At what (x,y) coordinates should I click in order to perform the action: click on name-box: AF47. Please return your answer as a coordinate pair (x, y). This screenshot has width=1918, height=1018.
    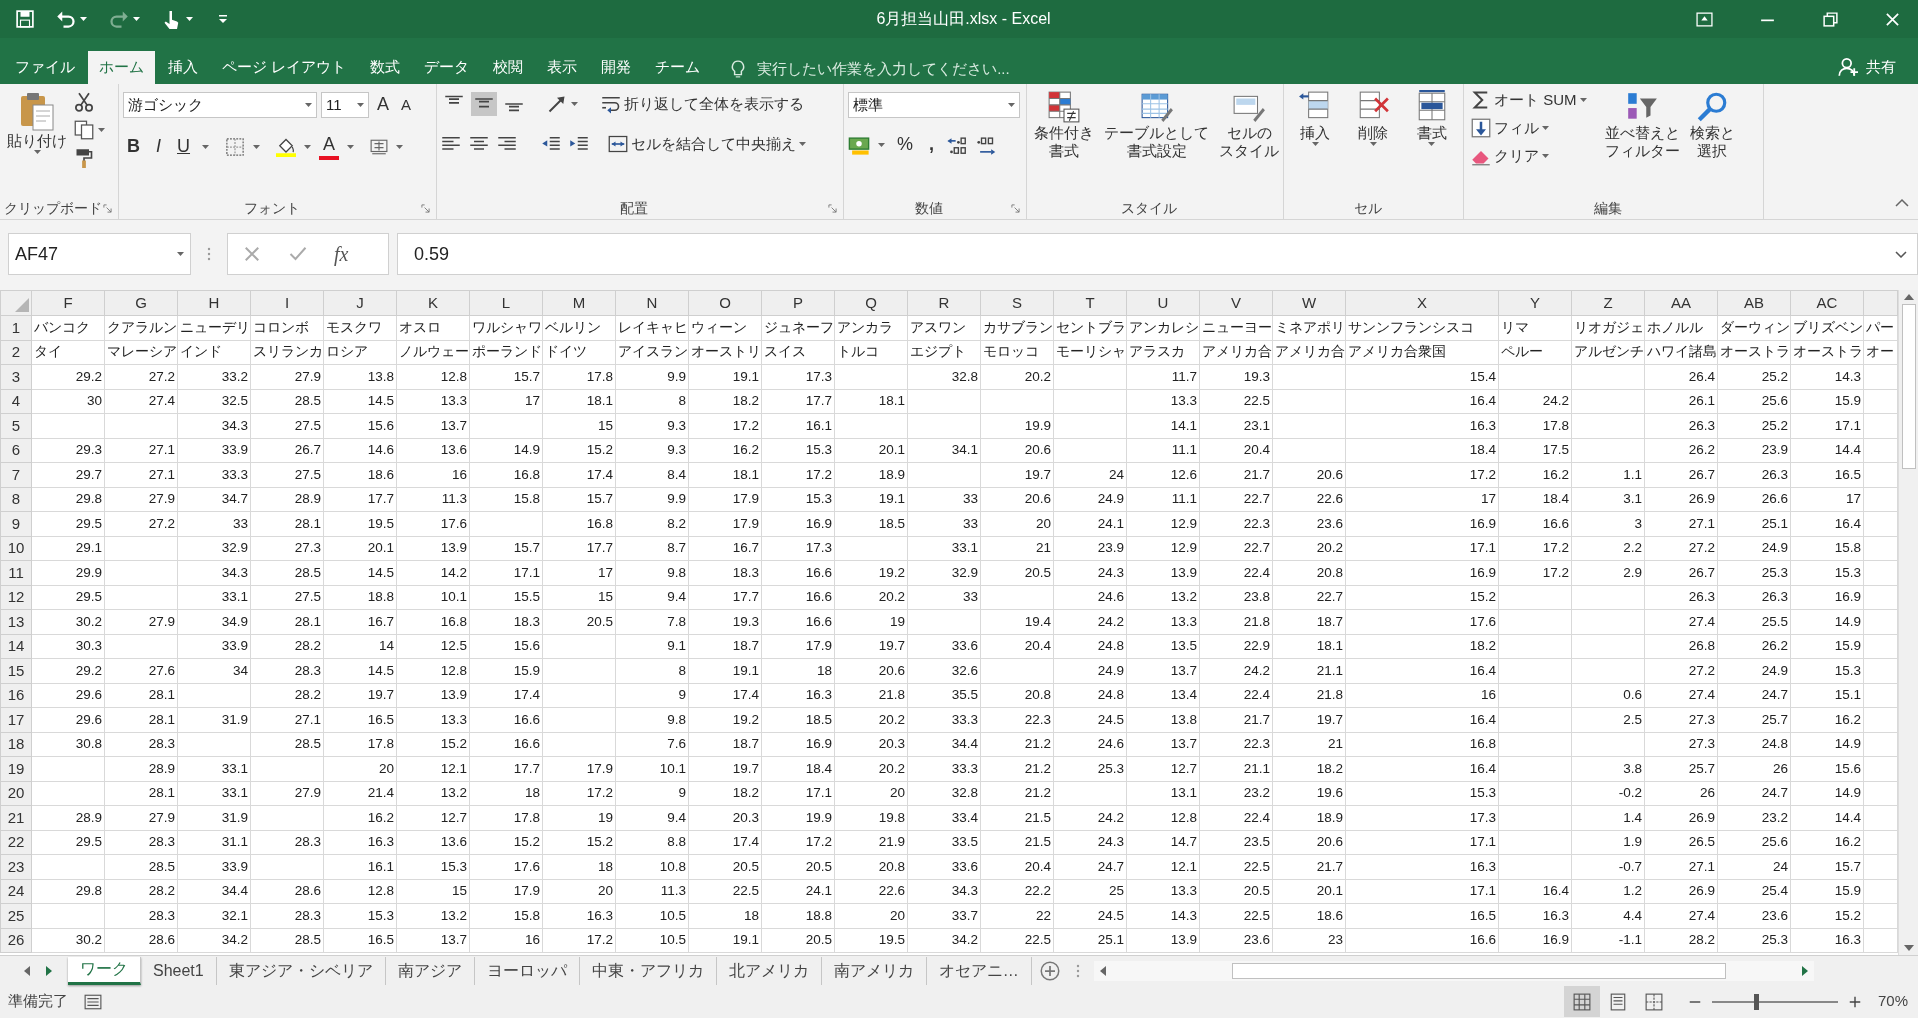
    Looking at the image, I should click on (99, 254).